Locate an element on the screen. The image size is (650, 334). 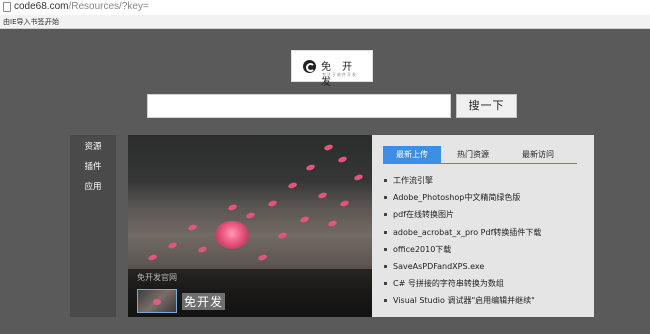
url-text: code68.com/Resources/?key= is located at coordinates (81, 6).